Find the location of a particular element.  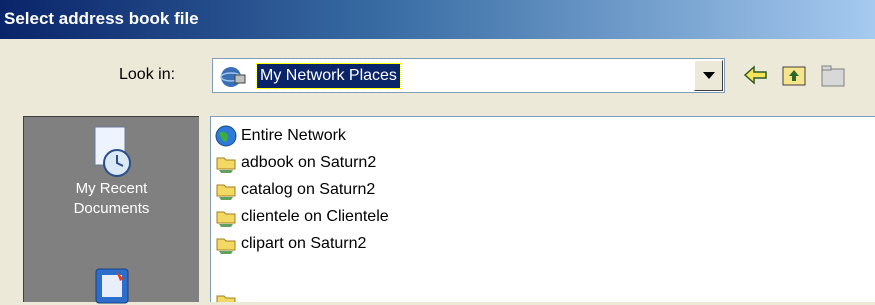

list-item: Entire Network is located at coordinates (280, 135).